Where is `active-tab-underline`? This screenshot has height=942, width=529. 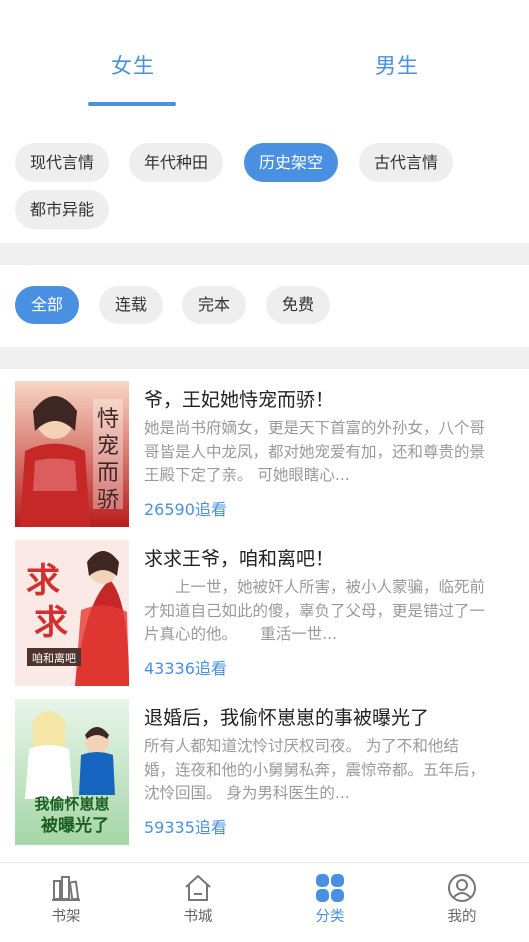 active-tab-underline is located at coordinates (132, 104).